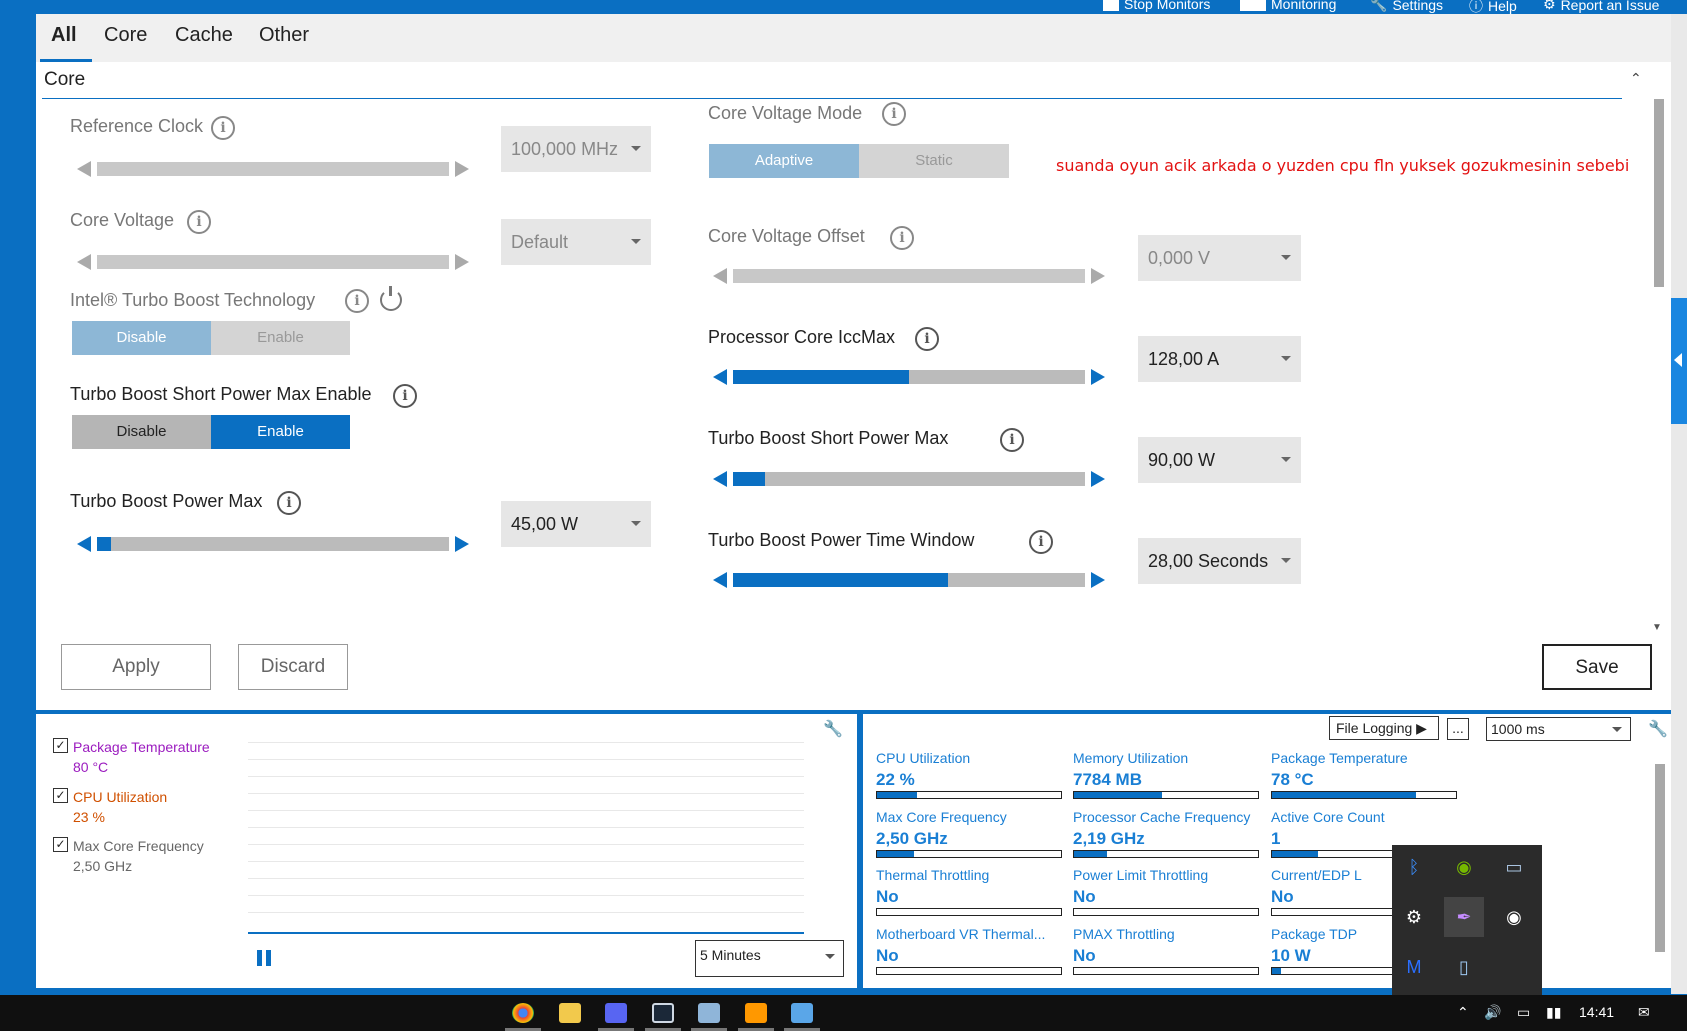 This screenshot has height=1031, width=1687. Describe the element at coordinates (1414, 867) in the screenshot. I see `bluetooth-icon: ᛒ` at that location.